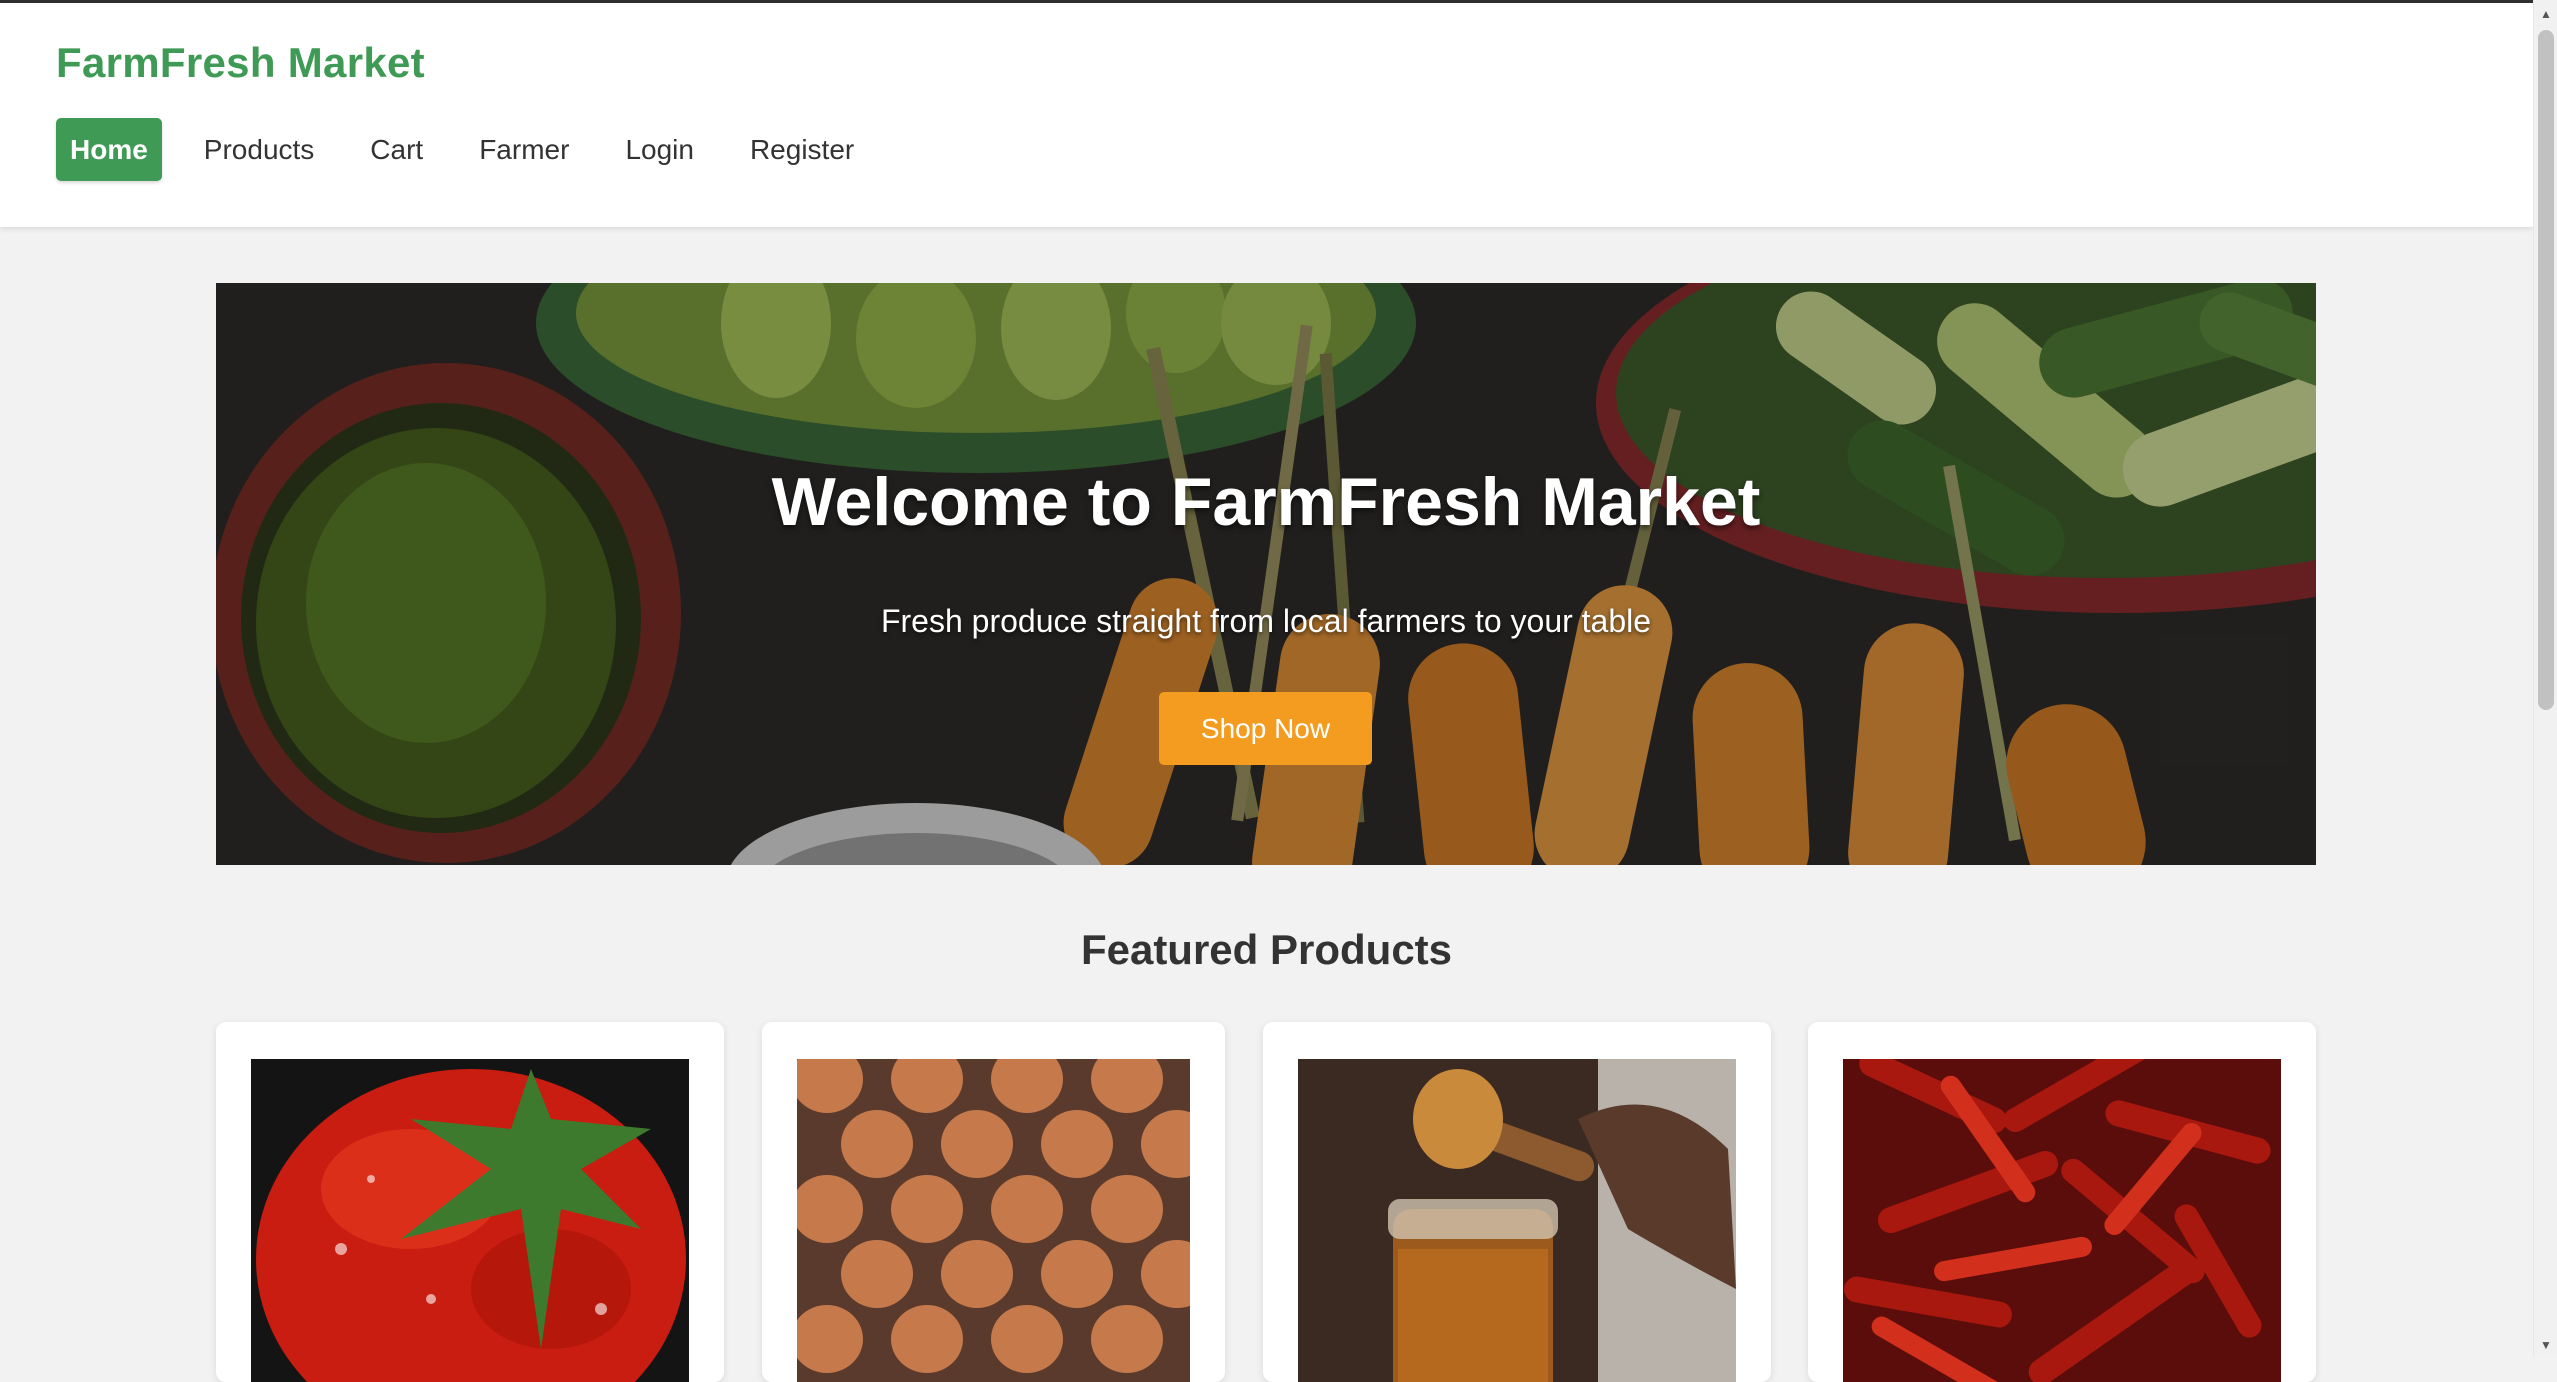 The width and height of the screenshot is (2557, 1382). Describe the element at coordinates (470, 1220) in the screenshot. I see `tomato-image` at that location.